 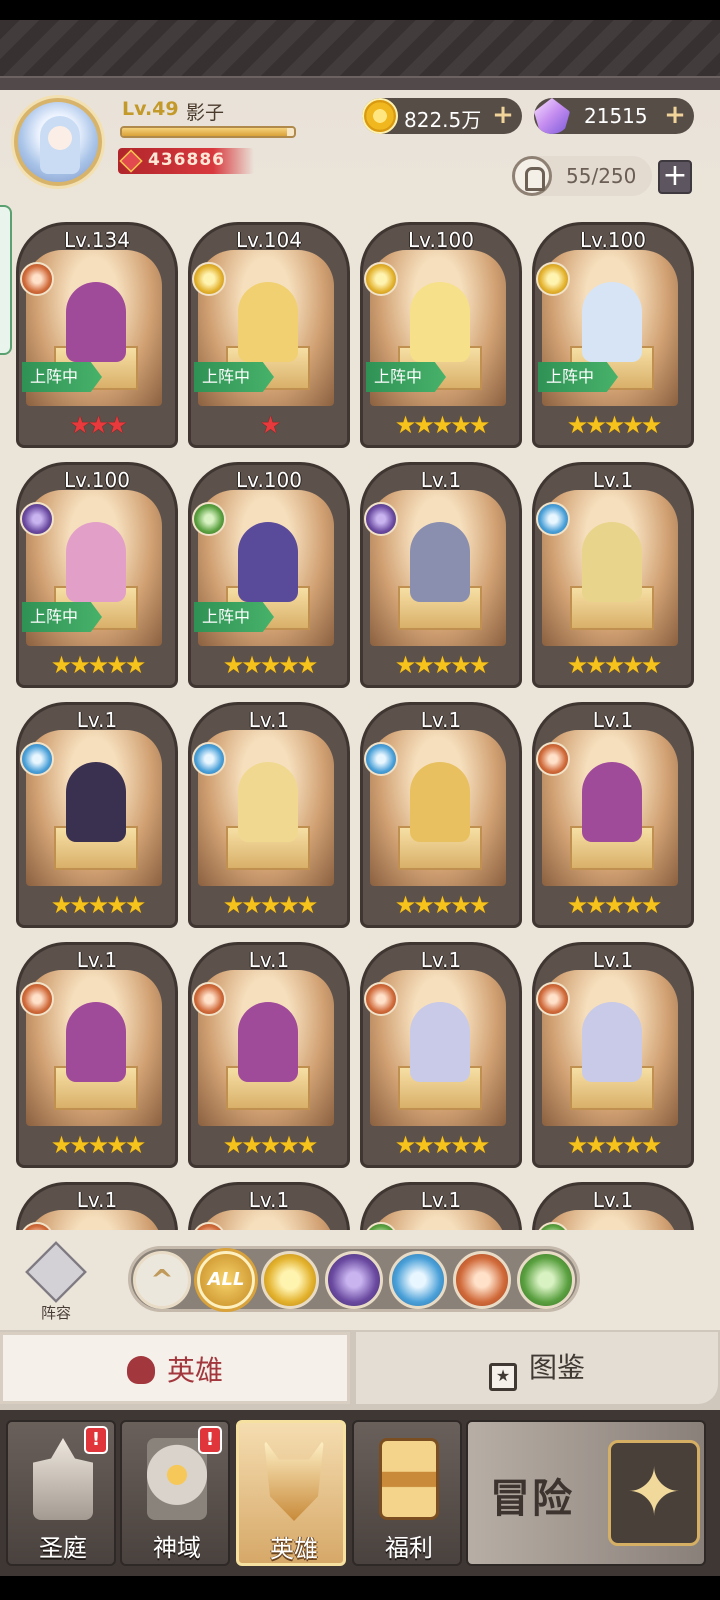 What do you see at coordinates (175, 1493) in the screenshot?
I see `nav-divine: ! 神域` at bounding box center [175, 1493].